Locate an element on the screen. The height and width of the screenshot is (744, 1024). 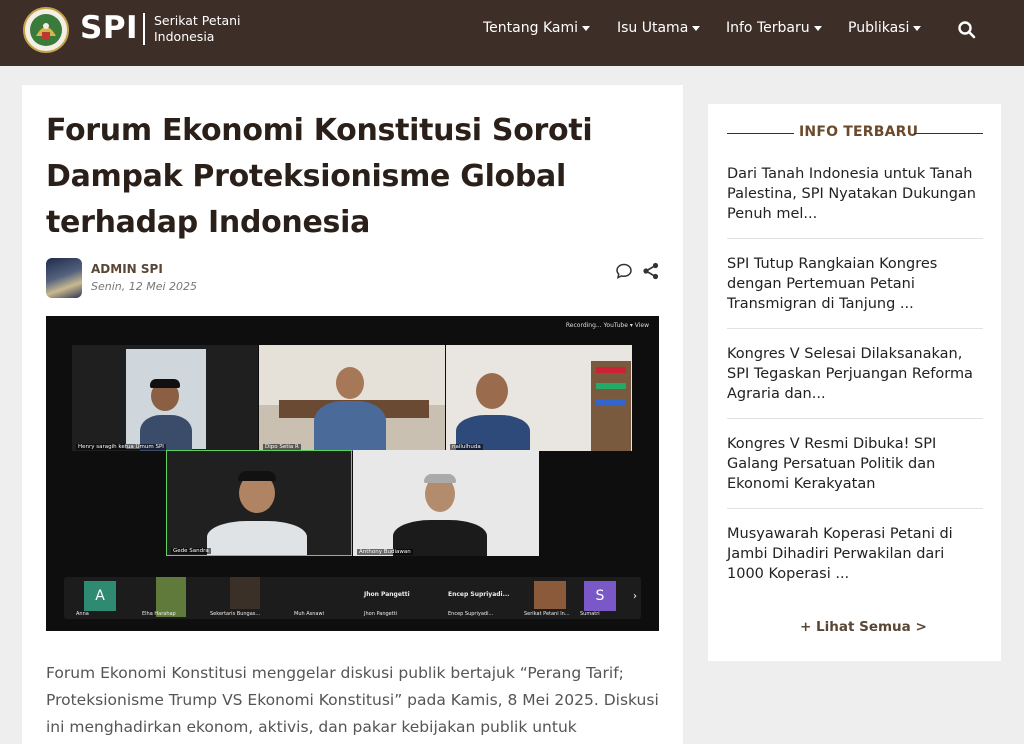
participant-thumb: Muh Asnawi is located at coordinates (319, 598).